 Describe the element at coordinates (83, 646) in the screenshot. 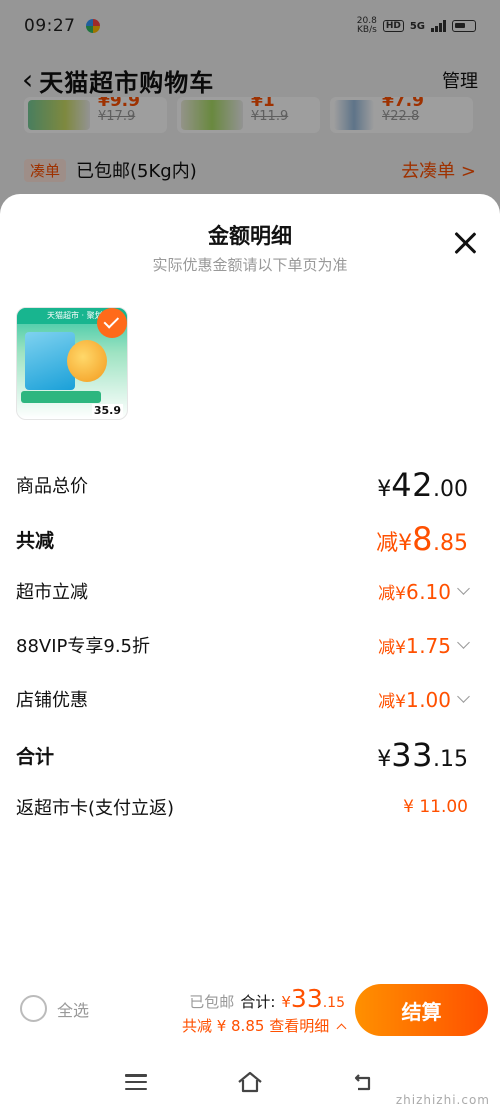

I see `row-label: 88VIP专享9.5折` at that location.